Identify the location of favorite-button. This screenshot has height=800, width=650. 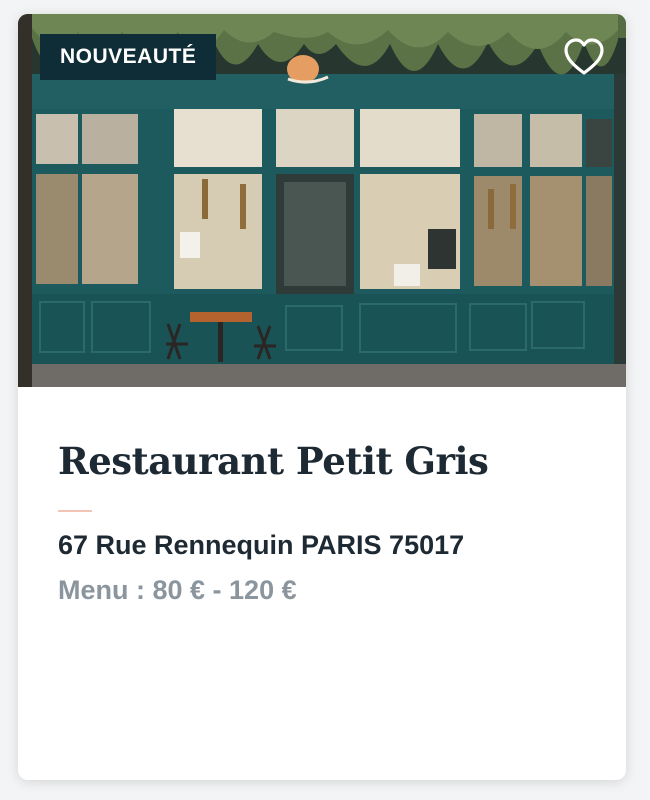
(584, 57).